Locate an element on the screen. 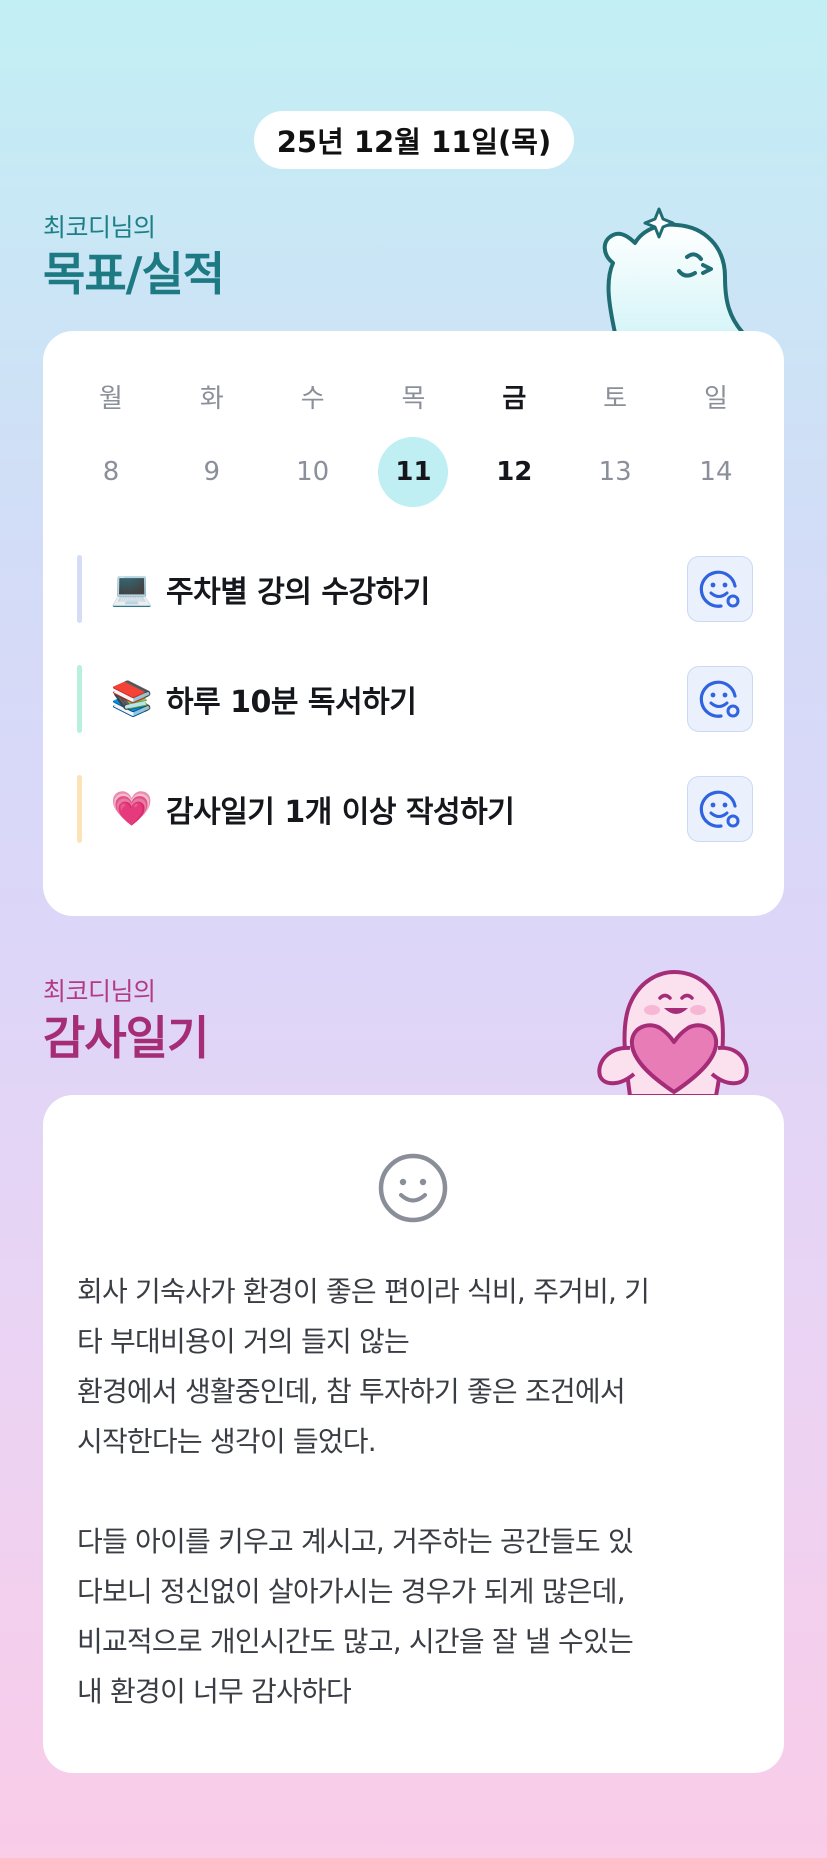  date-numbers-row: 8 9 10 11 12 13 14 is located at coordinates (413, 472).